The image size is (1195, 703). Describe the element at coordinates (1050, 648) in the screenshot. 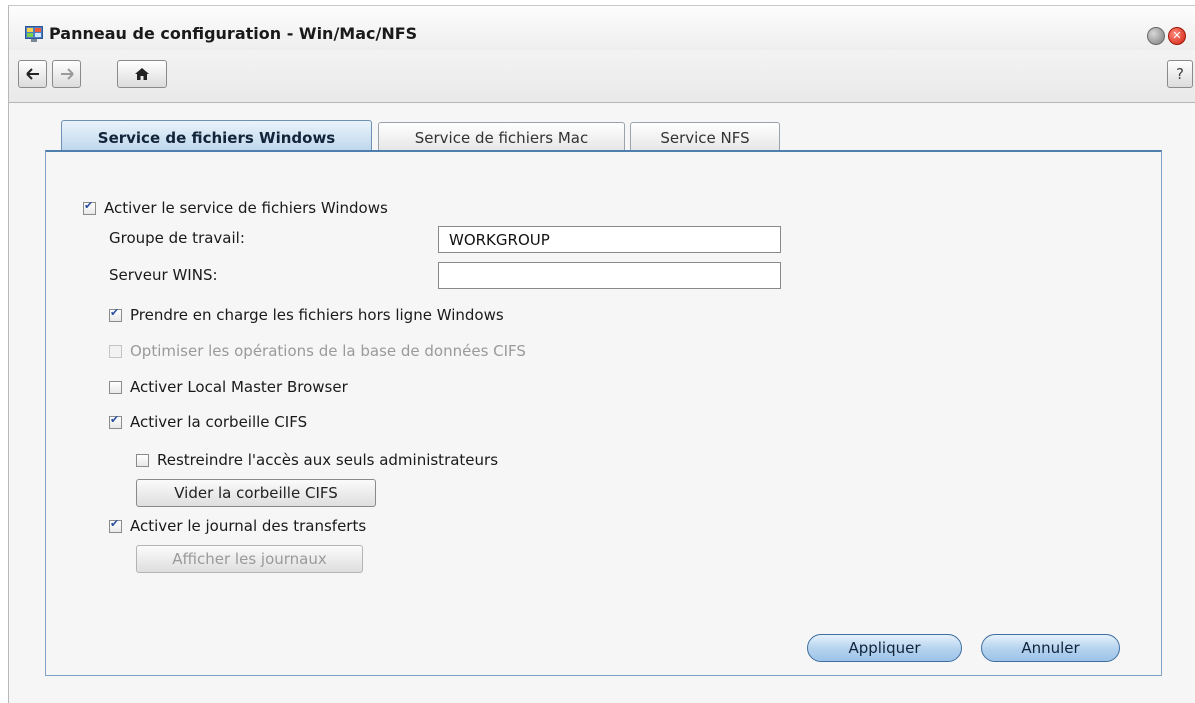

I see `cancel-button: Annuler` at that location.